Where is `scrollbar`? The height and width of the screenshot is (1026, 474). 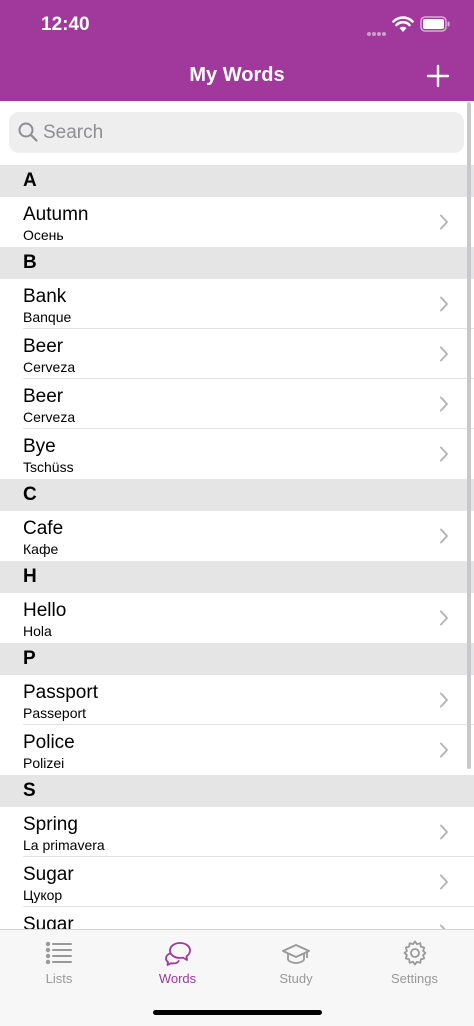
scrollbar is located at coordinates (469, 435).